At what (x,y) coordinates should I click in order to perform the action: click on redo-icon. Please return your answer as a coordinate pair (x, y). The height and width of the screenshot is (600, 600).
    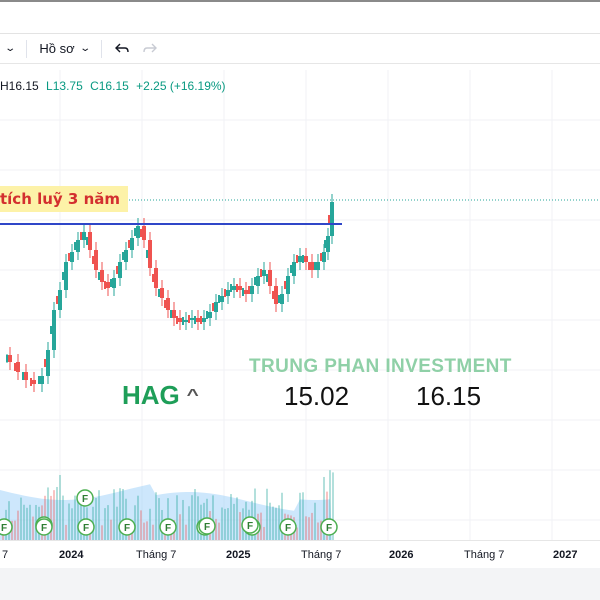
    Looking at the image, I should click on (150, 47).